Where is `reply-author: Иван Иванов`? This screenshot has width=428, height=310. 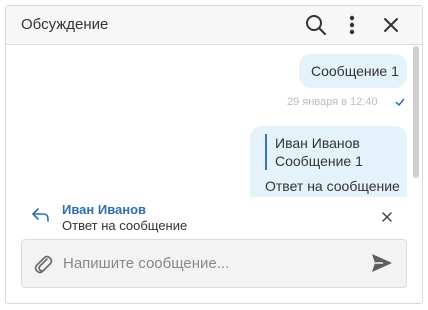 reply-author: Иван Иванов is located at coordinates (104, 209).